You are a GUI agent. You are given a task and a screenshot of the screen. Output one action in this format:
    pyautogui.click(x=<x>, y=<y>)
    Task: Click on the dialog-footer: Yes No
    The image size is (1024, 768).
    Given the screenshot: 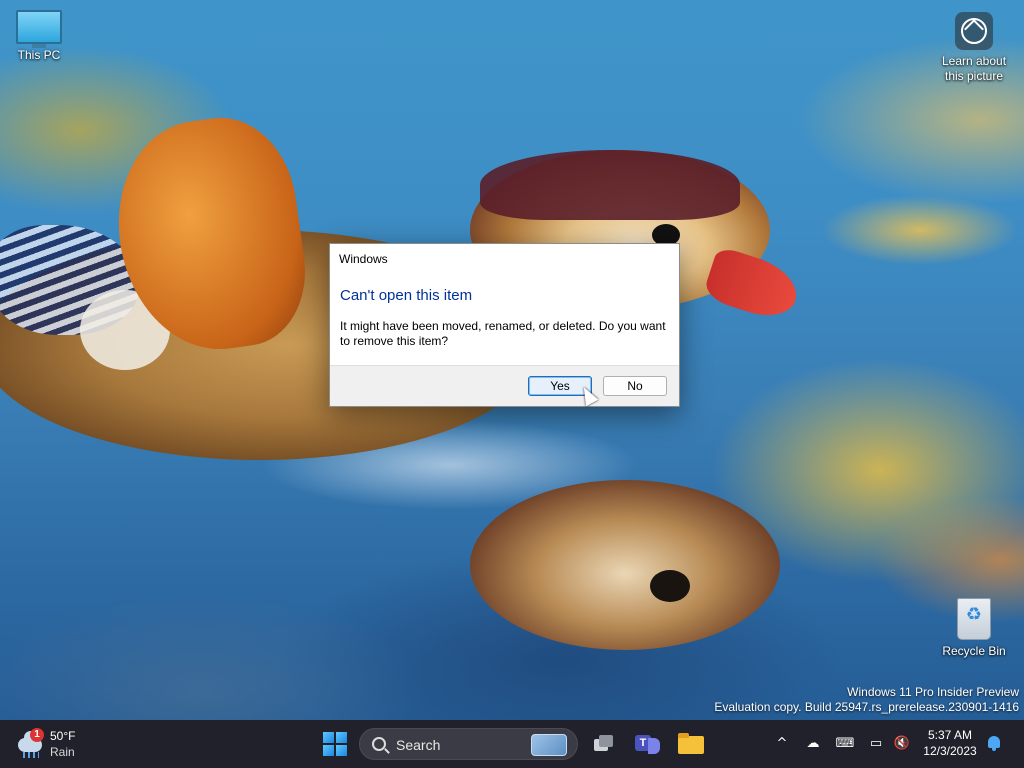 What is the action you would take?
    pyautogui.click(x=504, y=385)
    